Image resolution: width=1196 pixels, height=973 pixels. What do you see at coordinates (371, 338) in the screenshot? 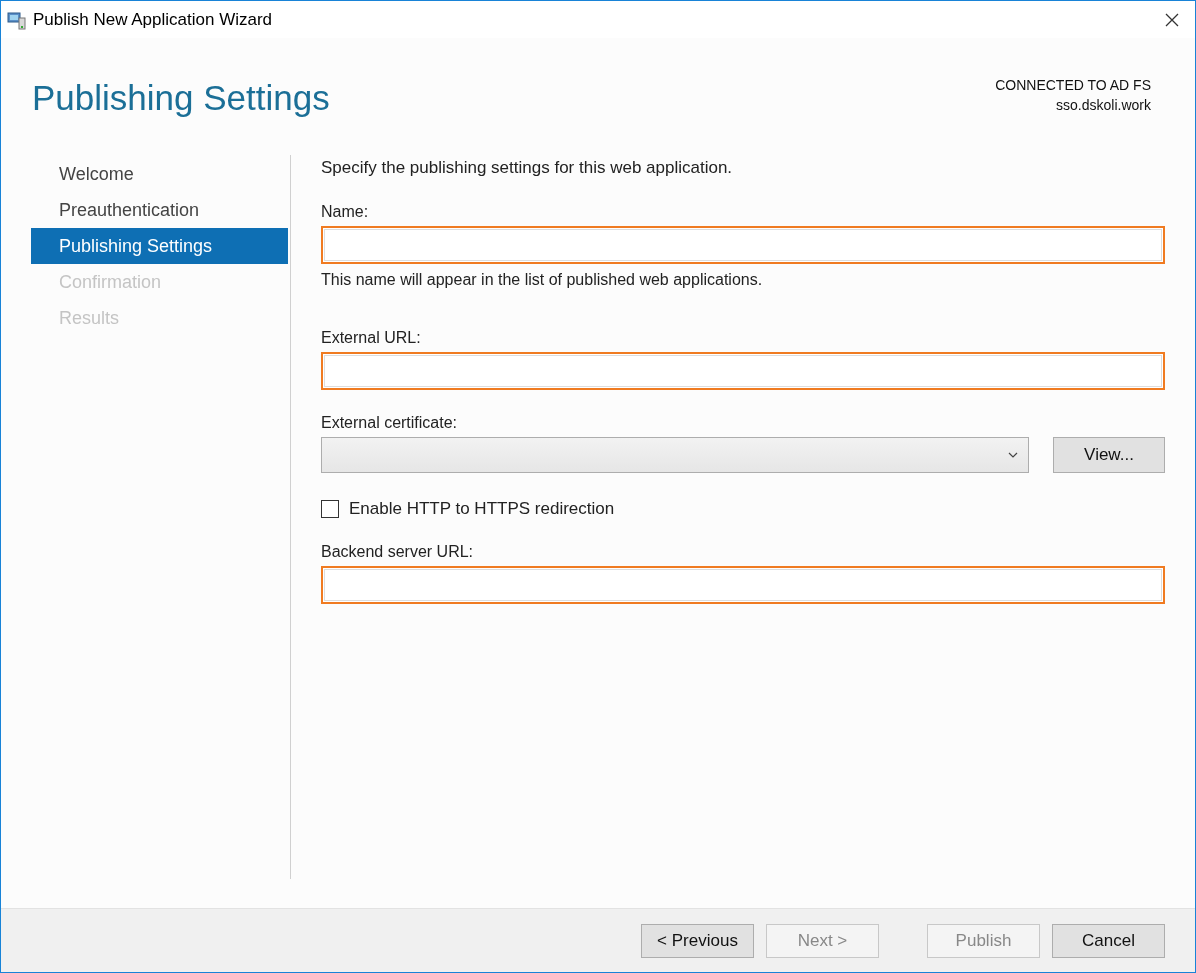
I see `field-label: External URL:` at bounding box center [371, 338].